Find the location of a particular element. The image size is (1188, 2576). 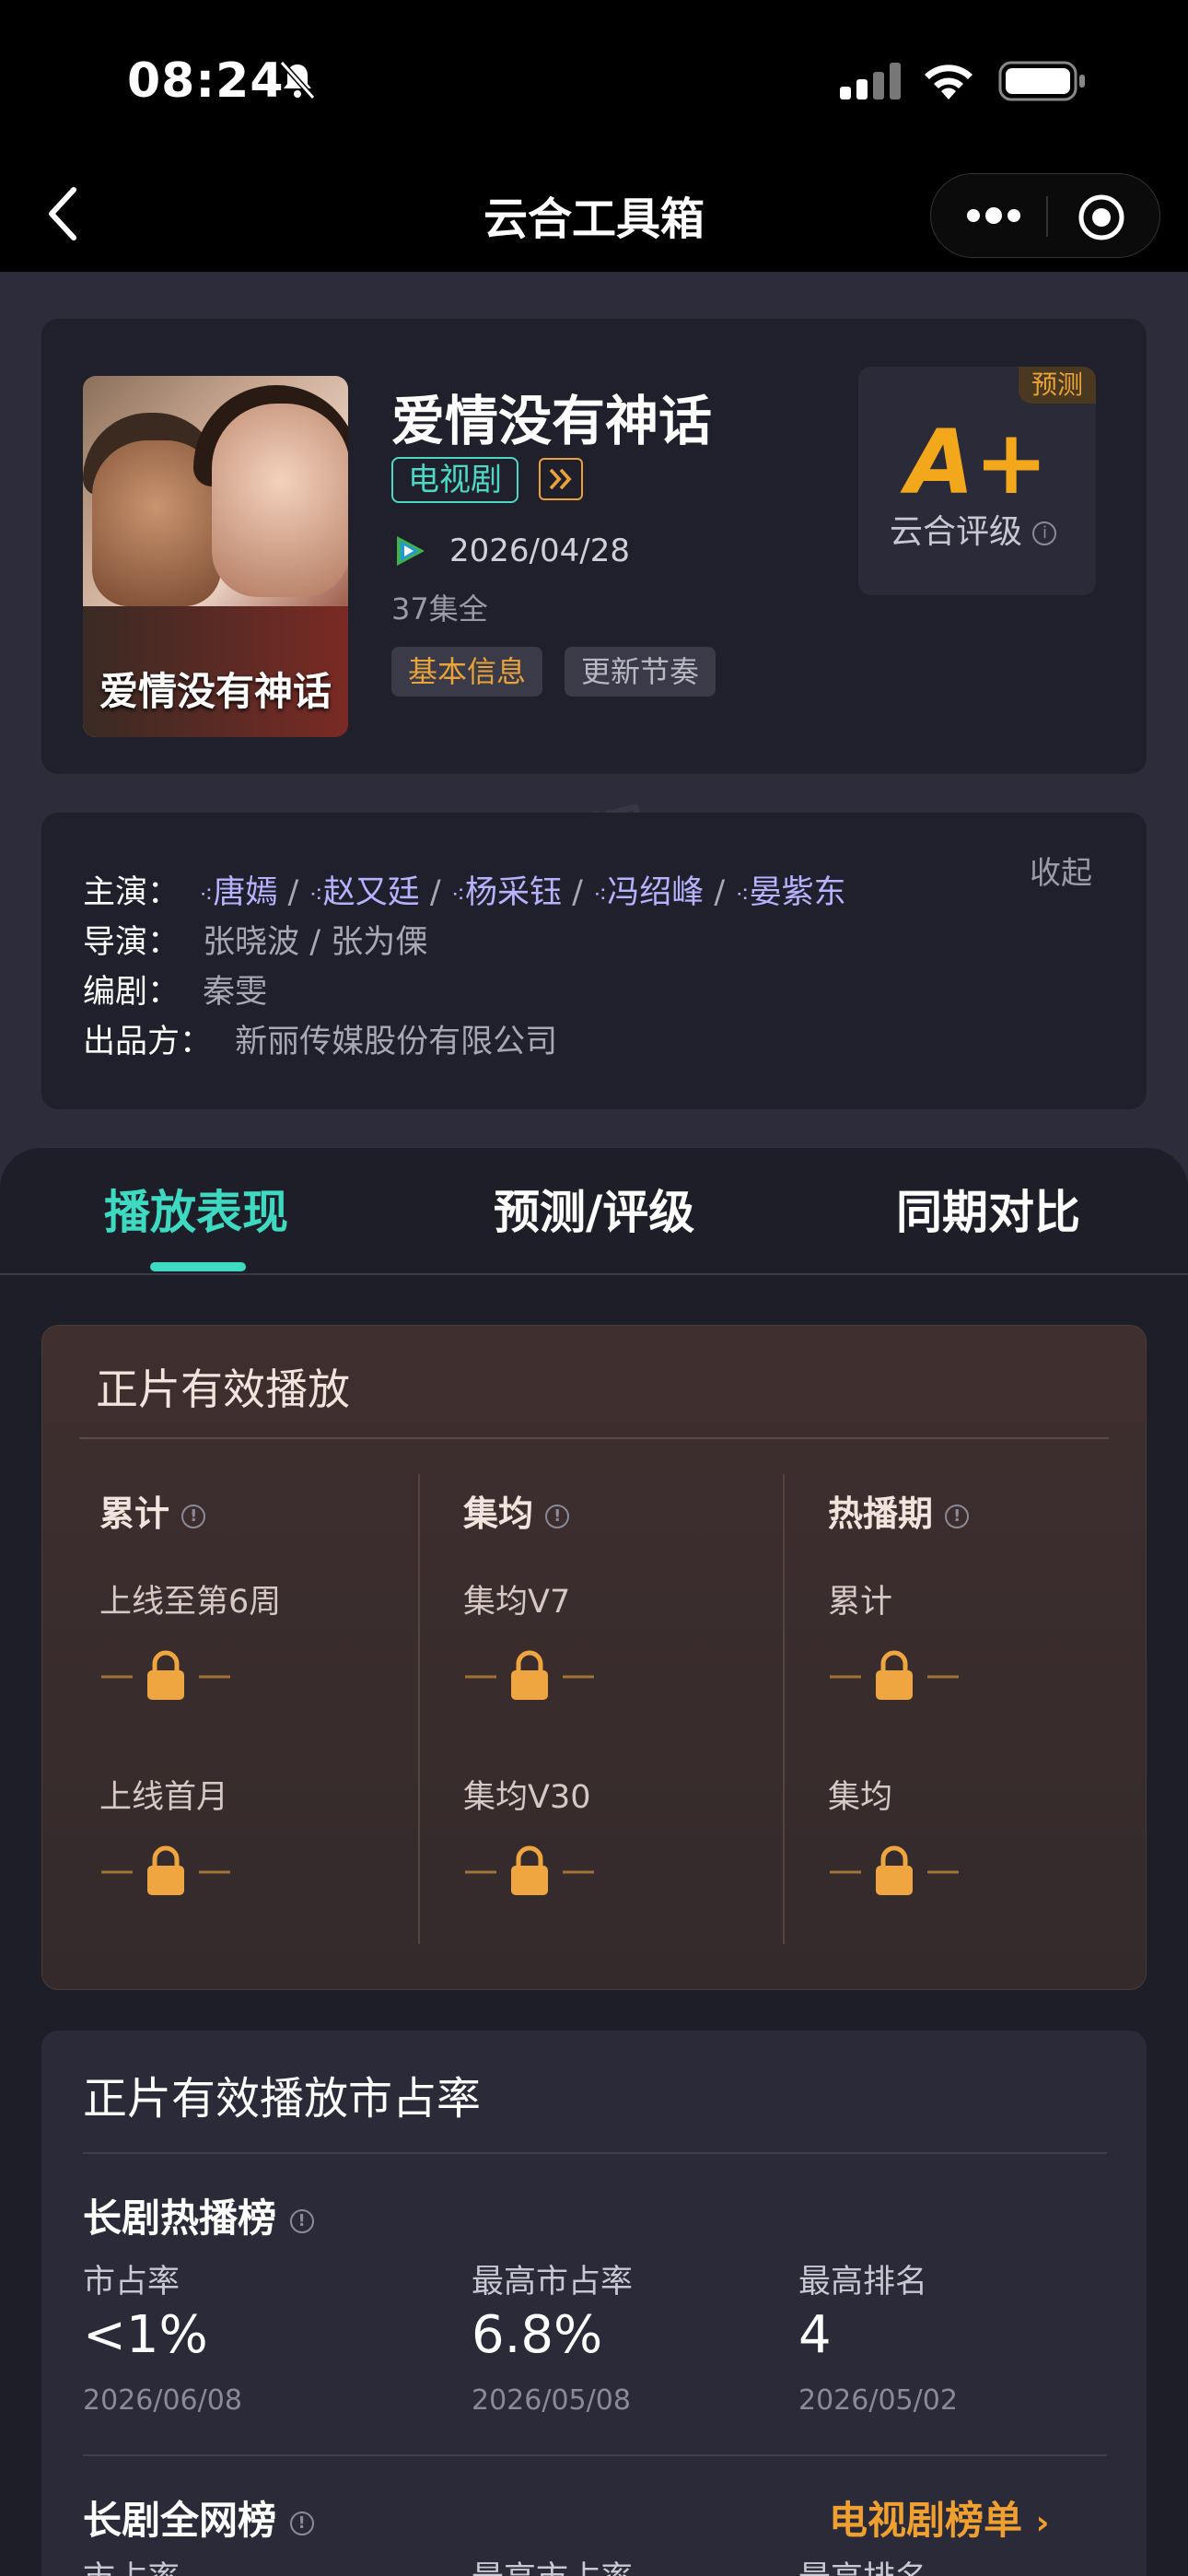

market-share-title: 正片有效播放市占率 is located at coordinates (282, 2099).